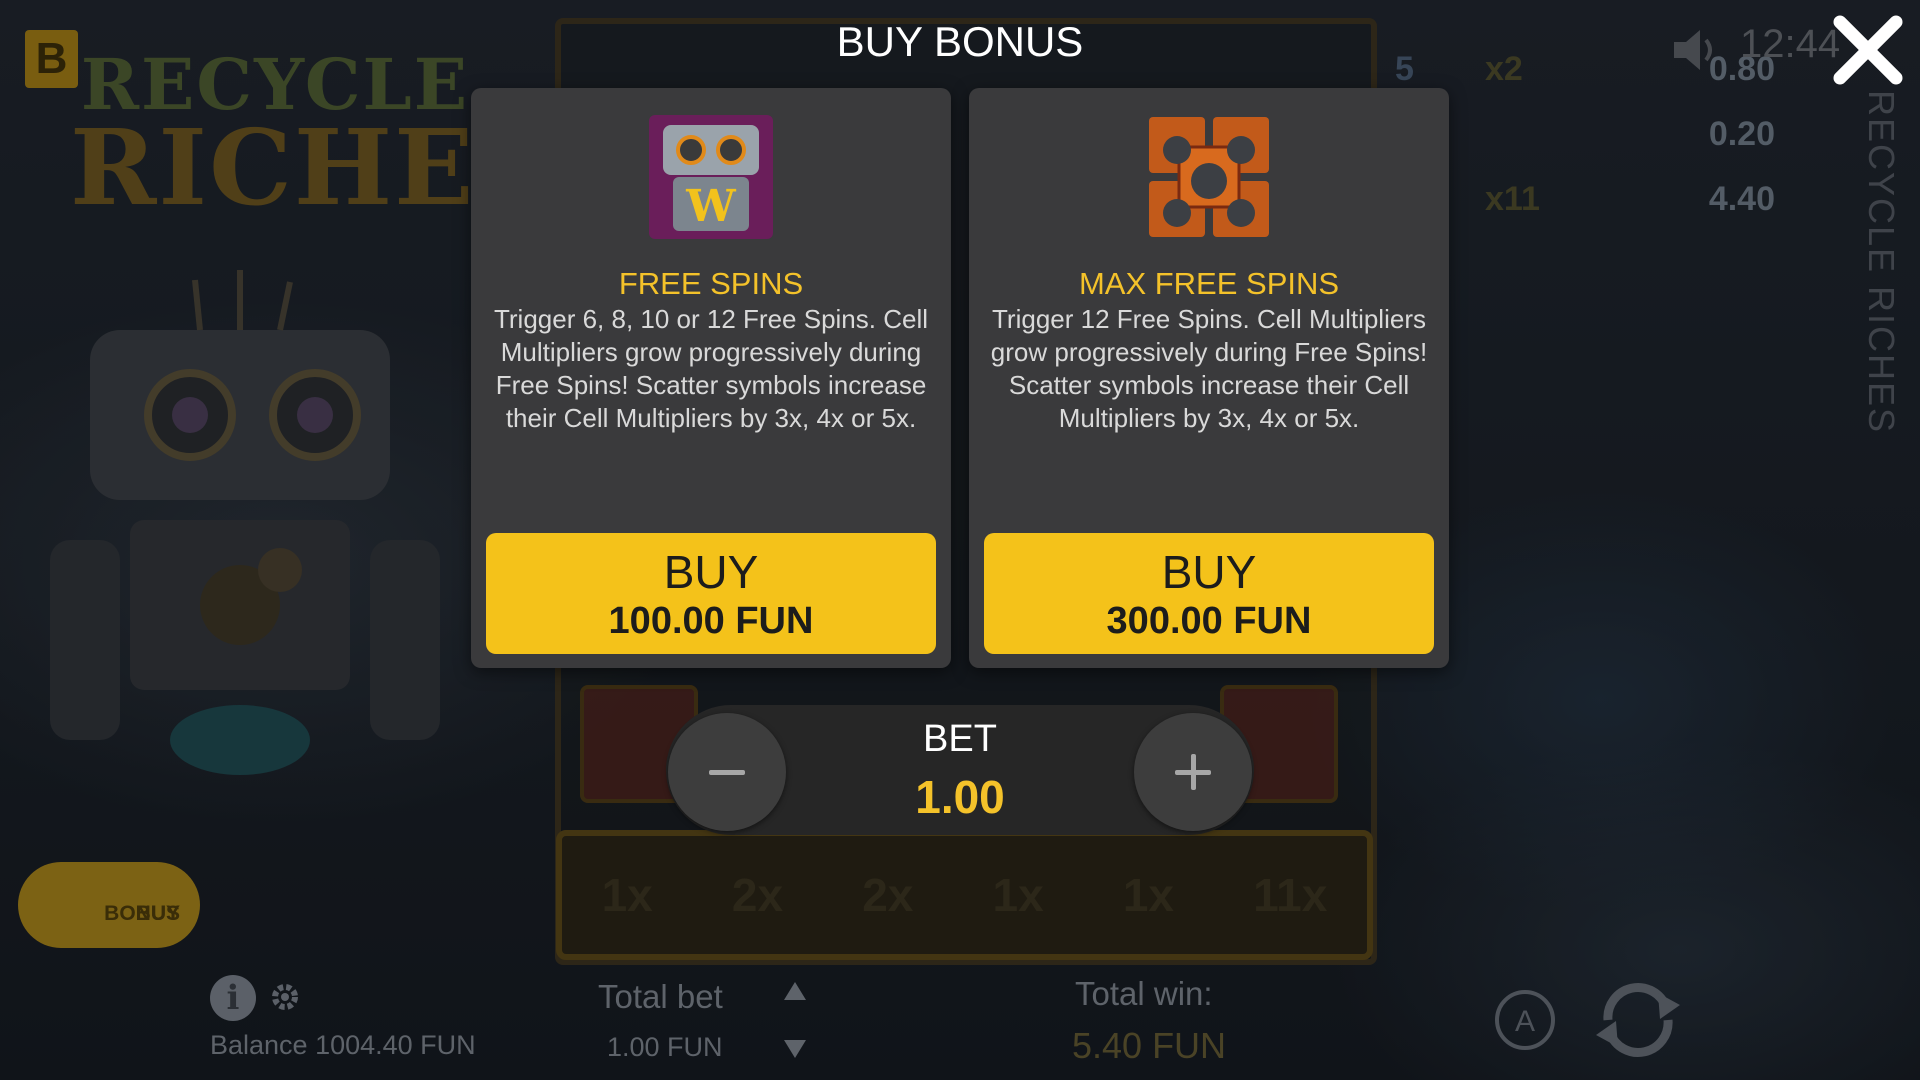 The image size is (1920, 1080). I want to click on modal-title: BUY BONUS, so click(960, 41).